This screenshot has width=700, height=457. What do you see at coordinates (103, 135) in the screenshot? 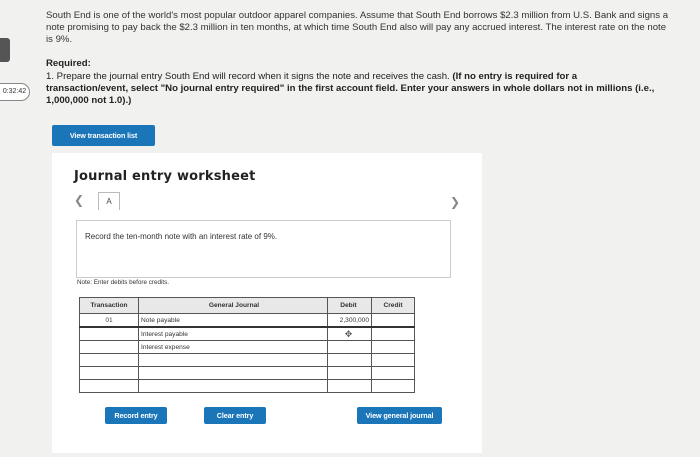
I see `view-transaction-list-button: View transaction list` at bounding box center [103, 135].